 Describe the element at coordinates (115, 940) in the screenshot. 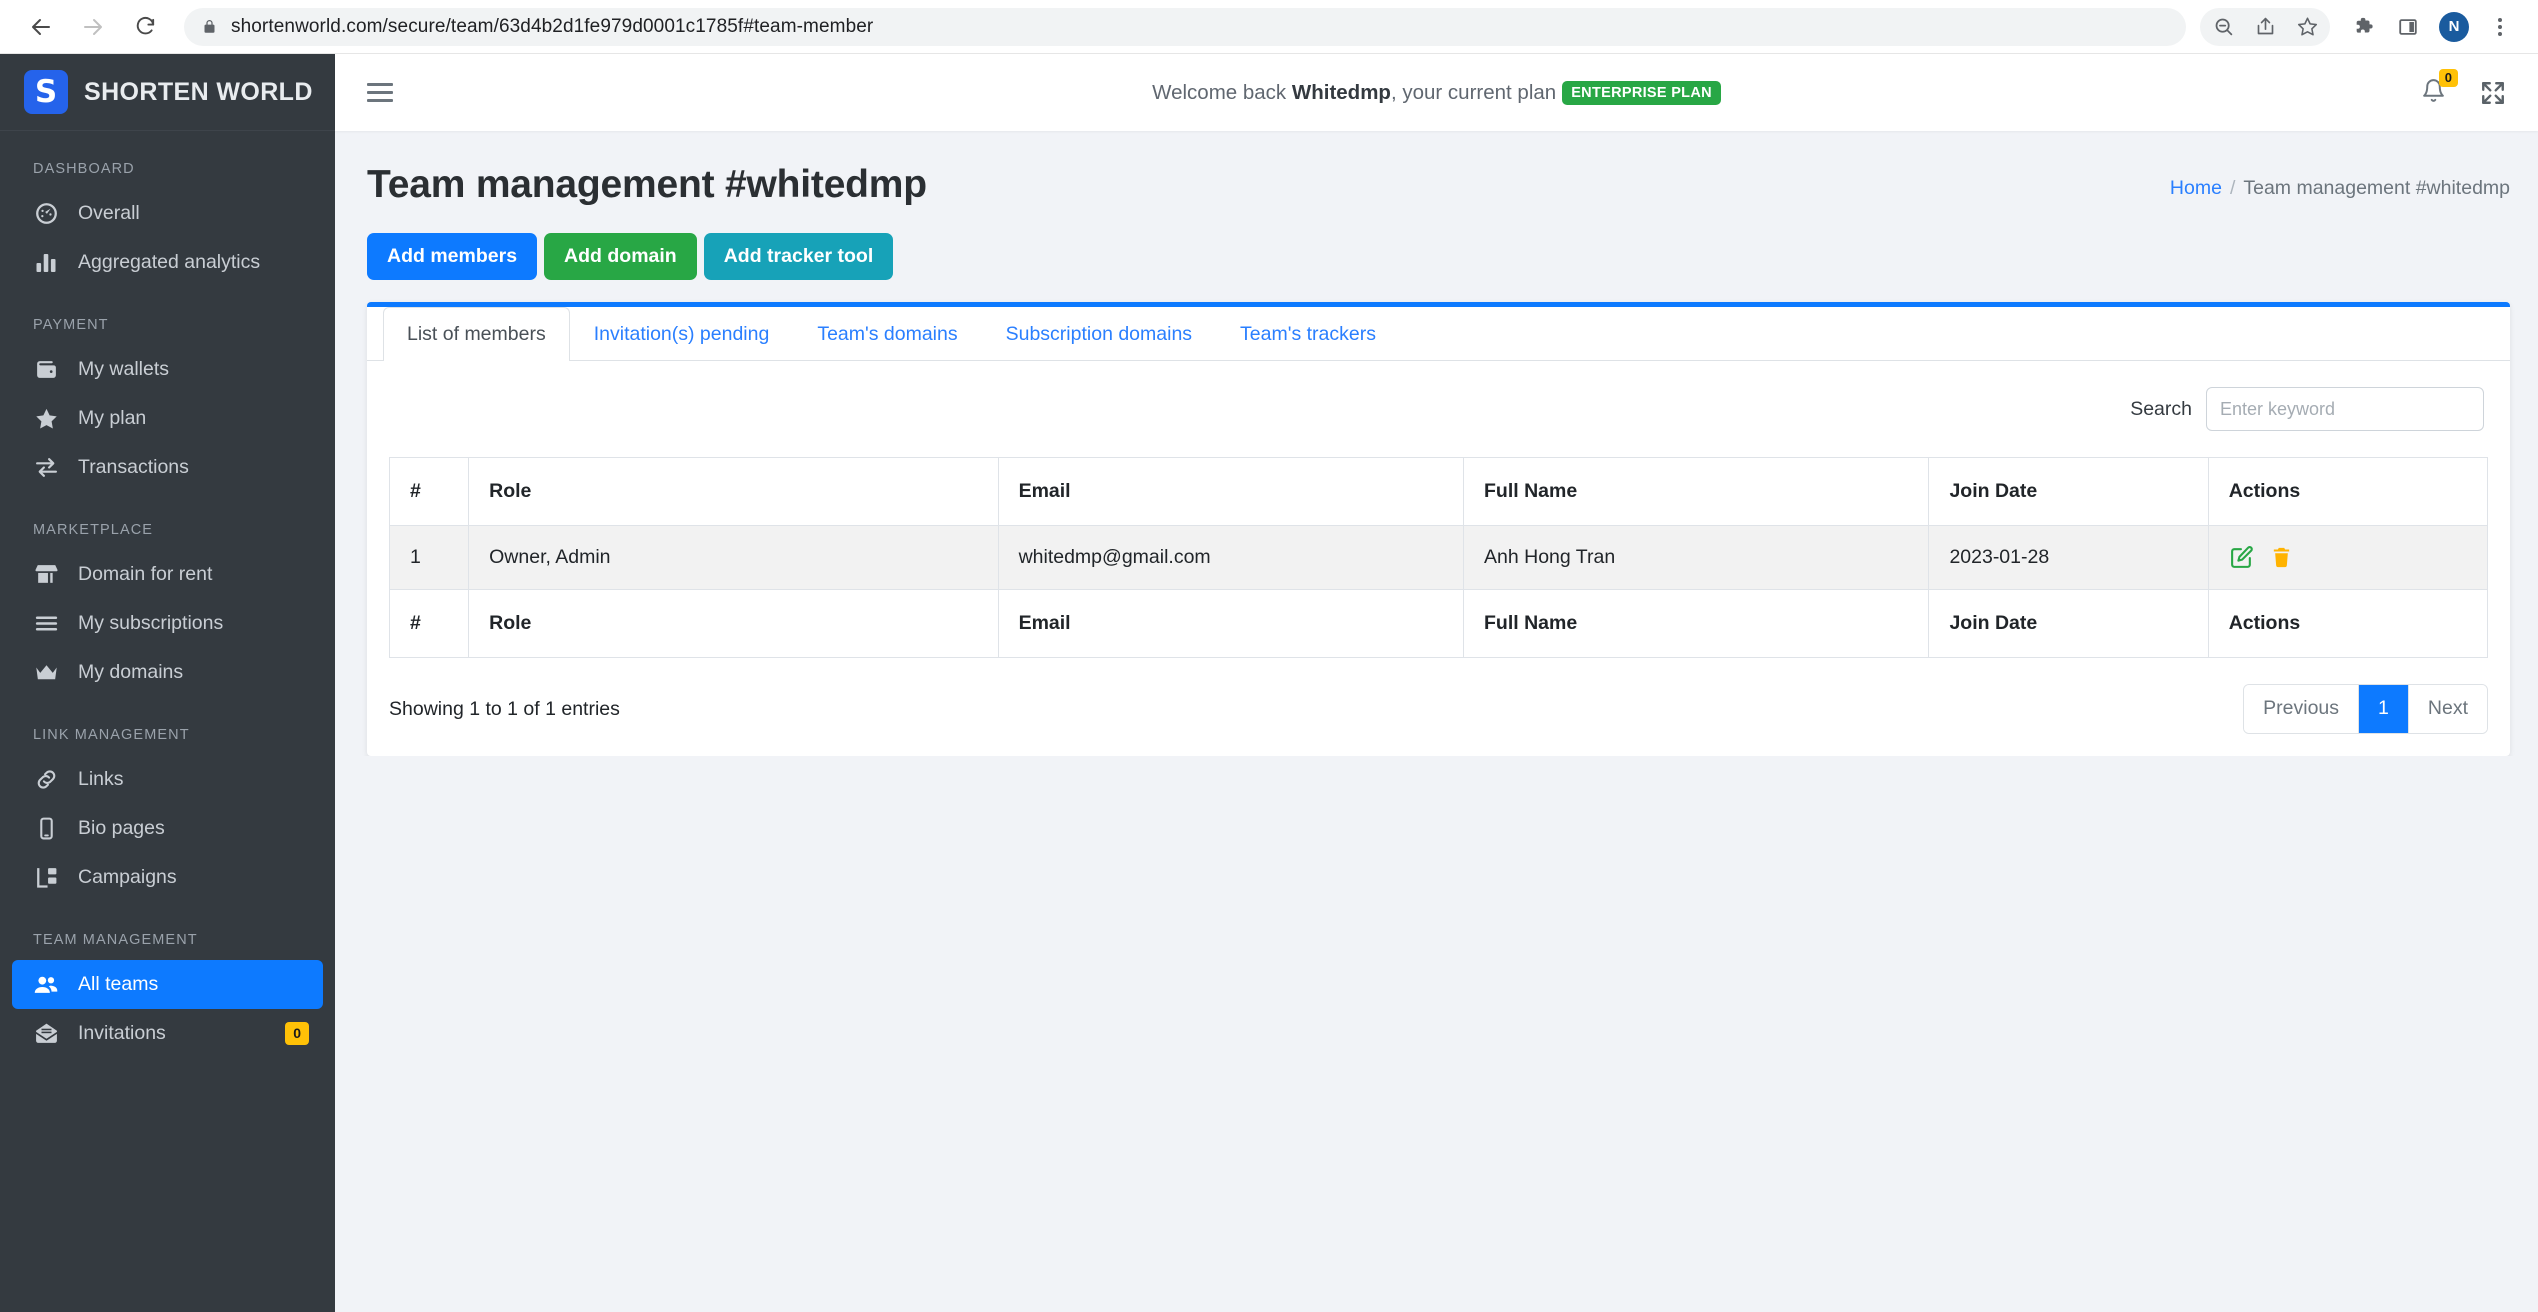

I see `sidebar-section-title: TEAM MANAGEMENT` at that location.